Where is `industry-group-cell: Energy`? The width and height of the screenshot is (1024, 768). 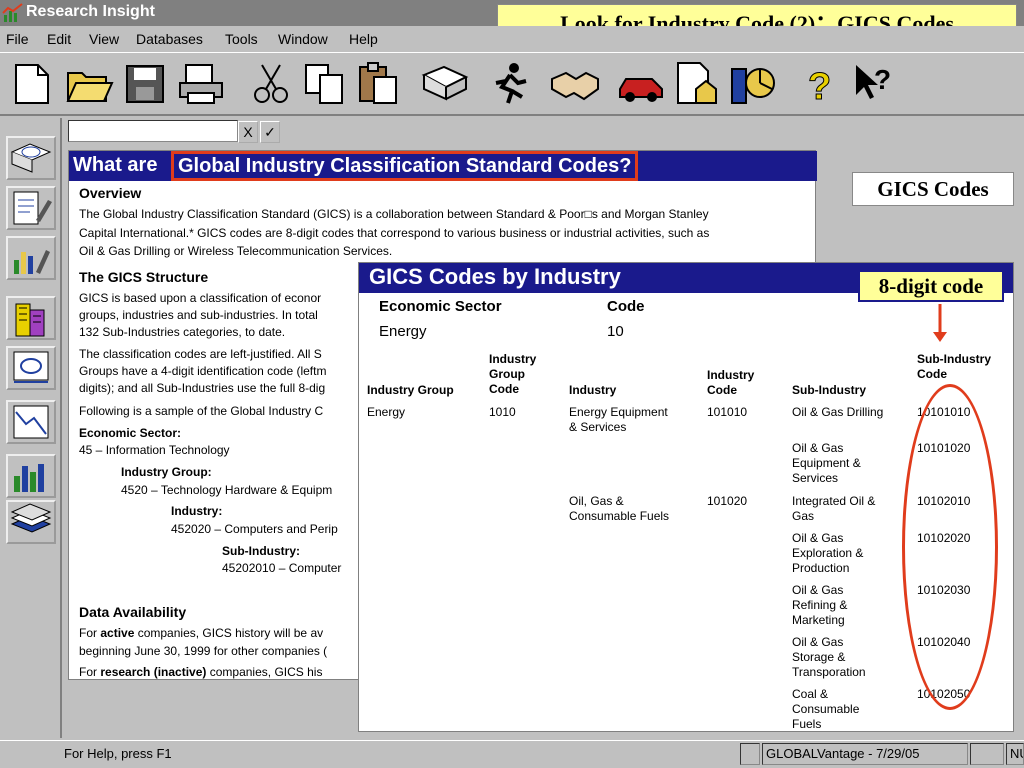
industry-group-cell: Energy is located at coordinates (386, 412).